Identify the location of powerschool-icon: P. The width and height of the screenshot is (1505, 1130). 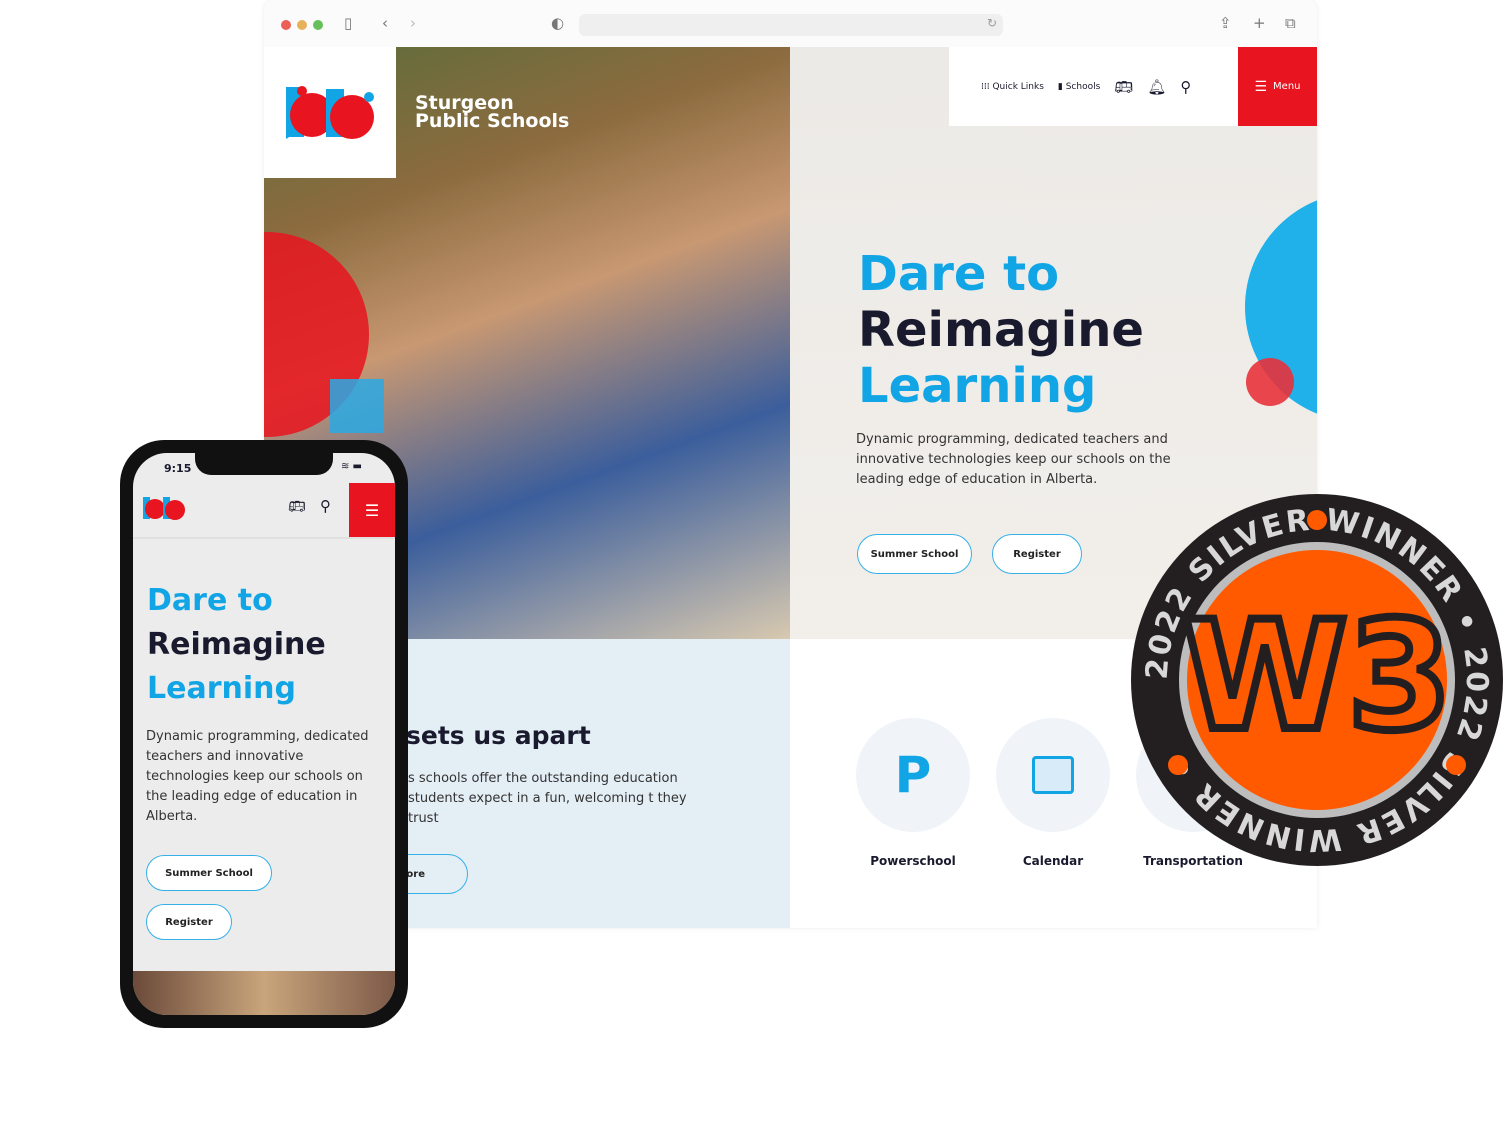
(913, 775).